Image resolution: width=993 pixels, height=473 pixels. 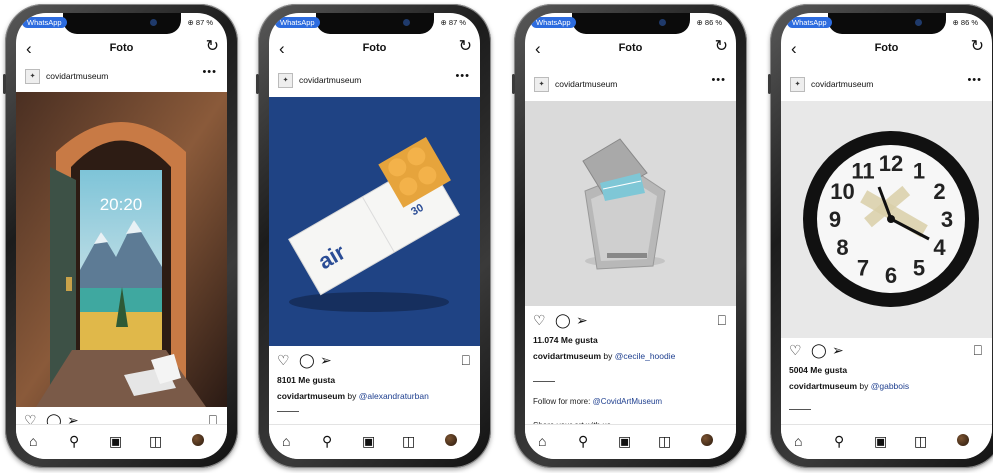 What do you see at coordinates (565, 340) in the screenshot?
I see `likes-count: 11.074 Me gusta` at bounding box center [565, 340].